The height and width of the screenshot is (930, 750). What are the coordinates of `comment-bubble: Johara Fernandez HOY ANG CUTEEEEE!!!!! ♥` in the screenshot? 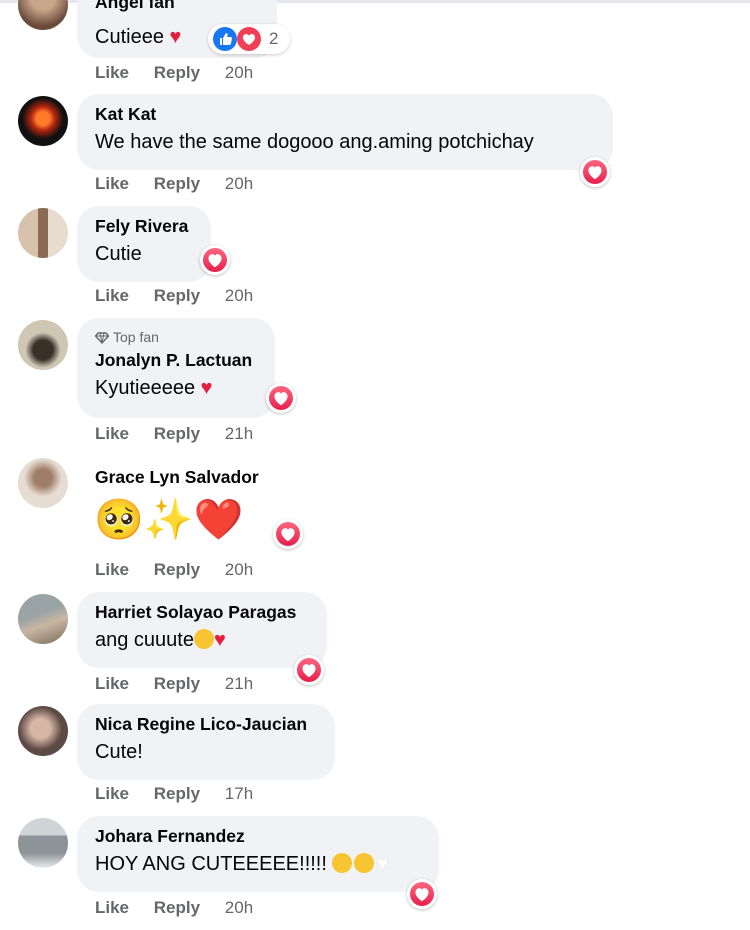 It's located at (258, 854).